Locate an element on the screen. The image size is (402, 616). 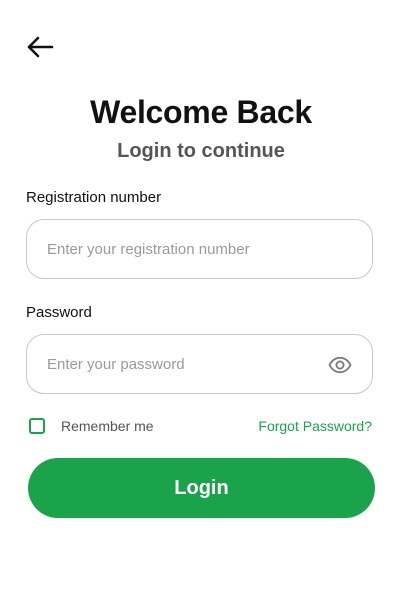
password-visibility-toggle is located at coordinates (340, 365).